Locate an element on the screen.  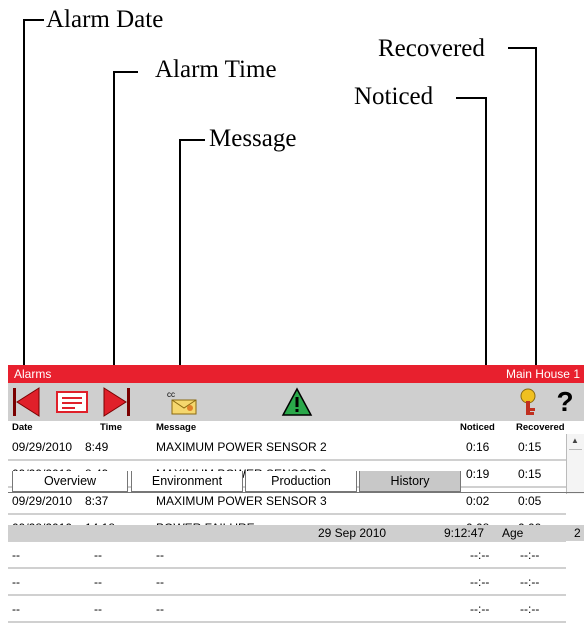
key-icon is located at coordinates (528, 401).